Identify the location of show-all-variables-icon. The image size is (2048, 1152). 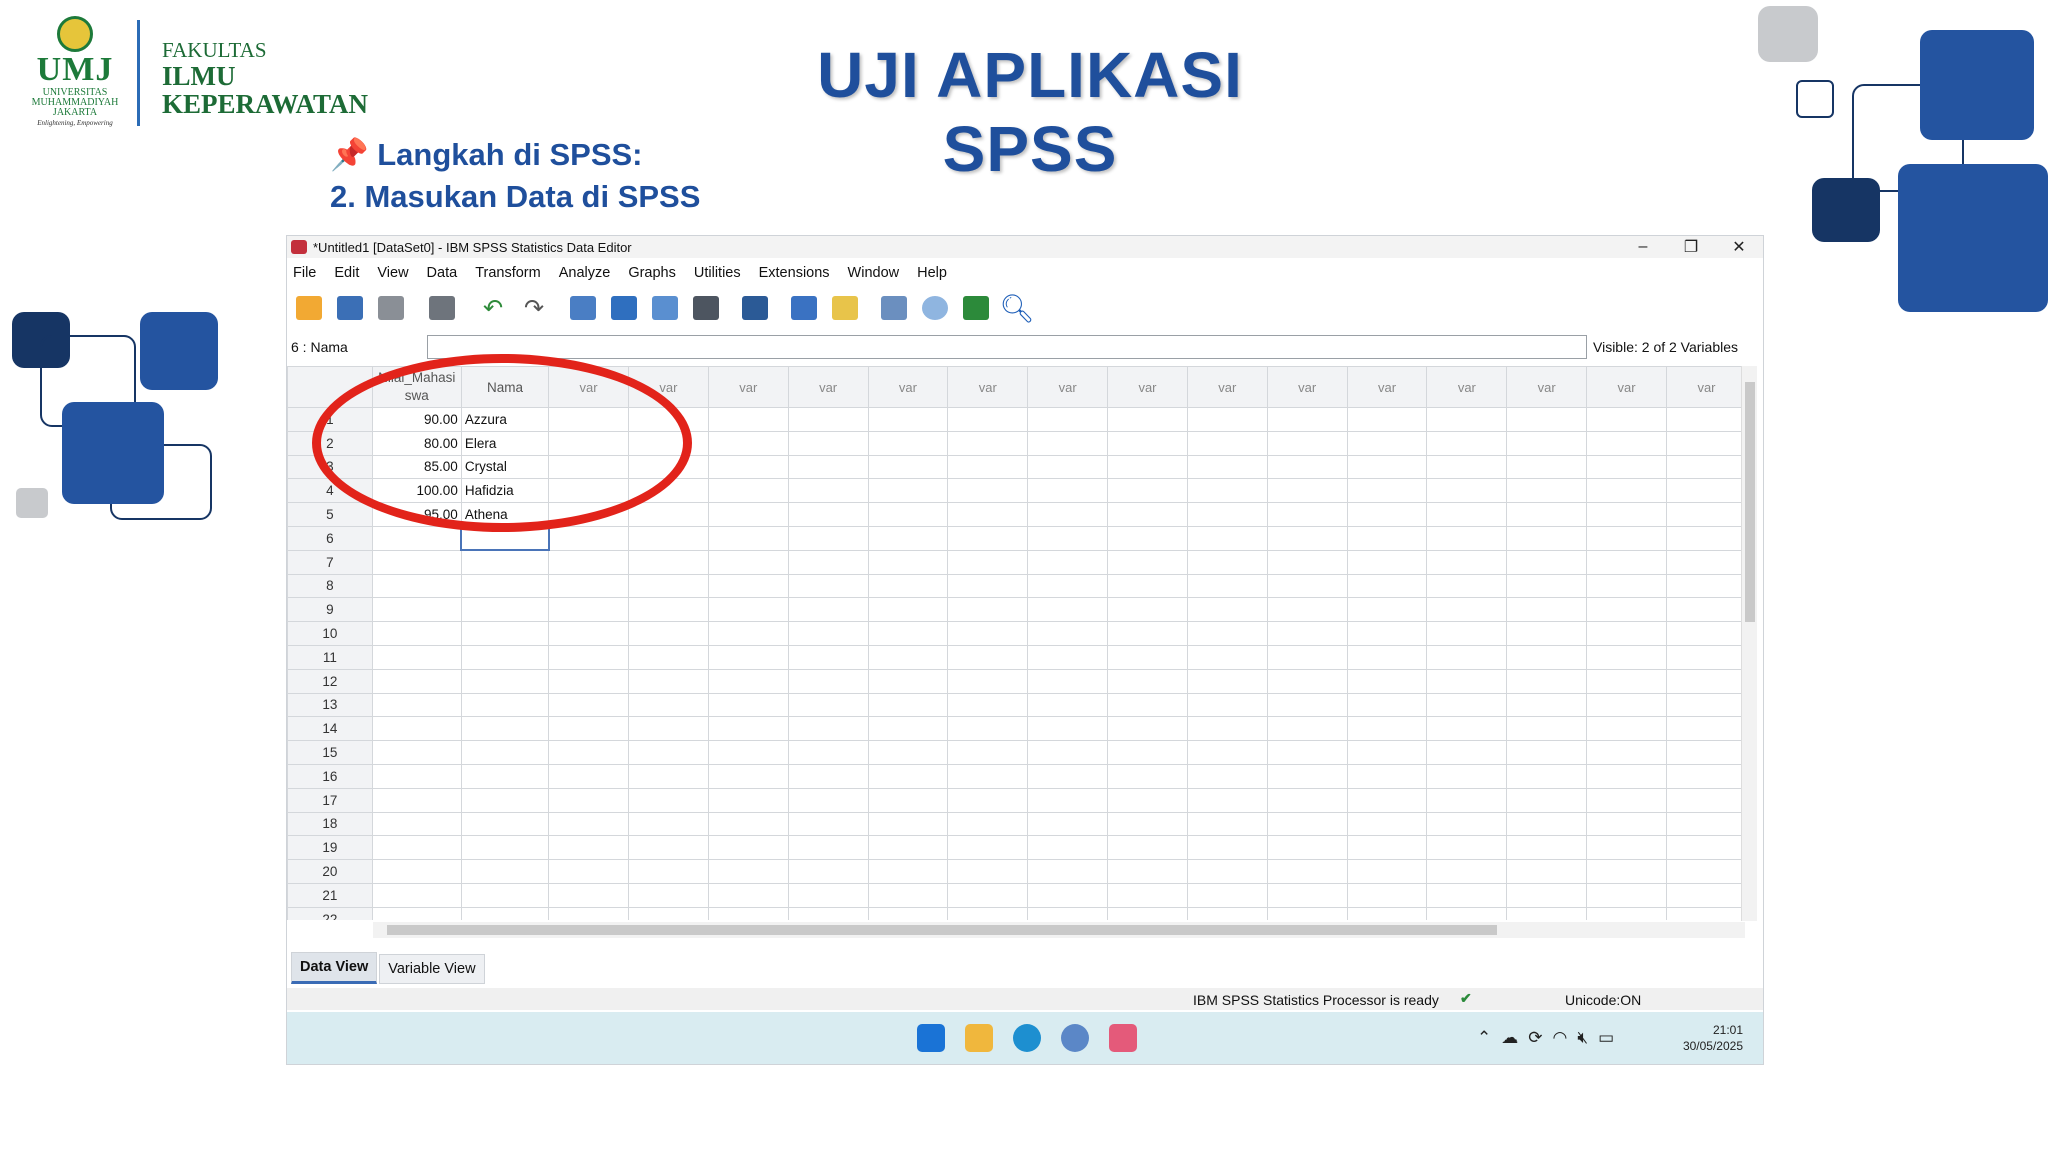
(976, 308).